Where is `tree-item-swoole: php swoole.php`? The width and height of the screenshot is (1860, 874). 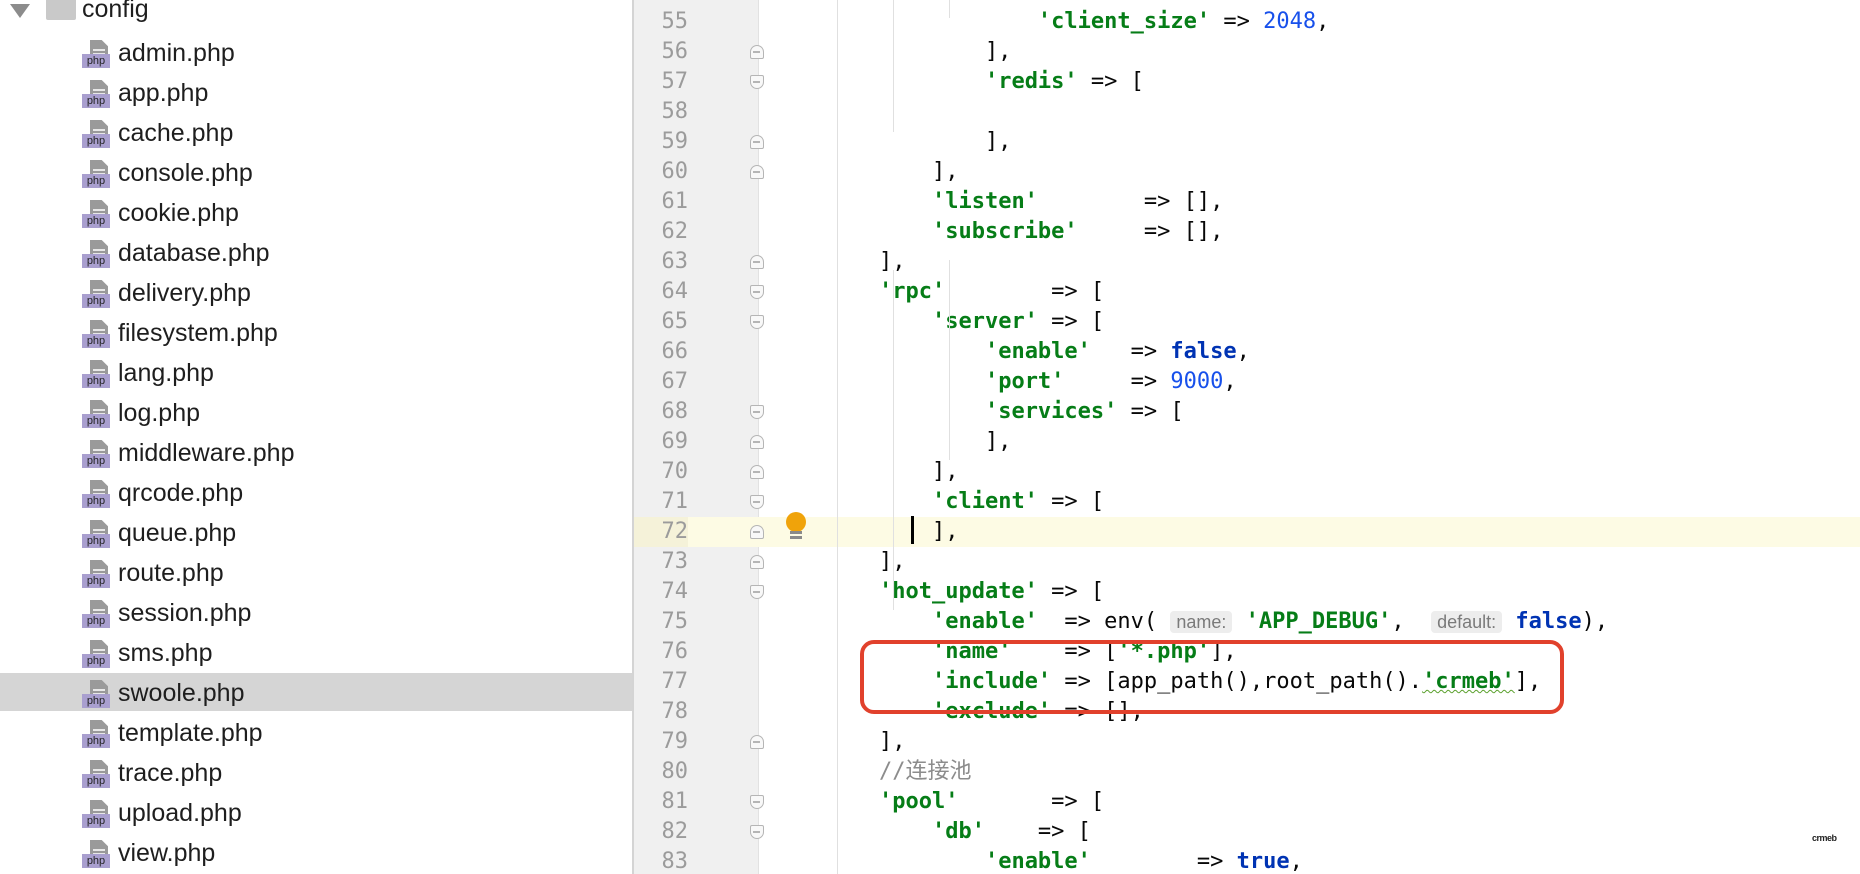 tree-item-swoole: php swoole.php is located at coordinates (316, 692).